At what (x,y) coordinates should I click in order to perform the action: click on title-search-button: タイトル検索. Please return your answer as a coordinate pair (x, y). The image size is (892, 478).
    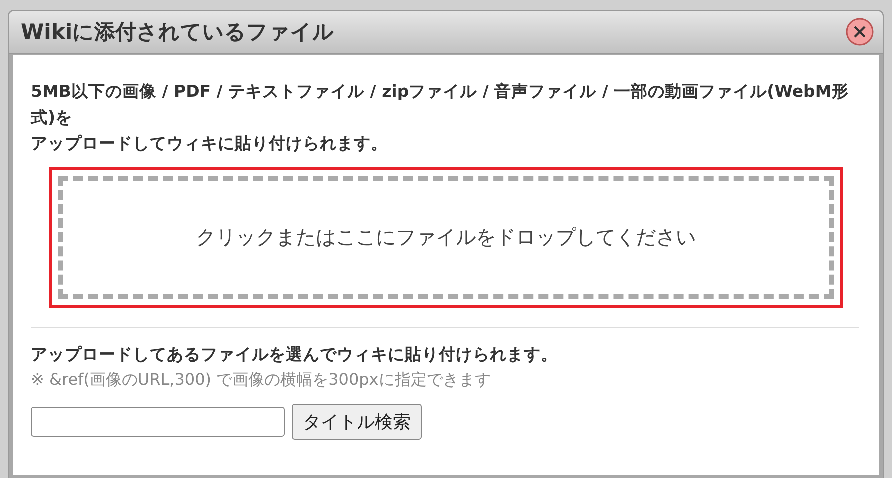
    Looking at the image, I should click on (357, 422).